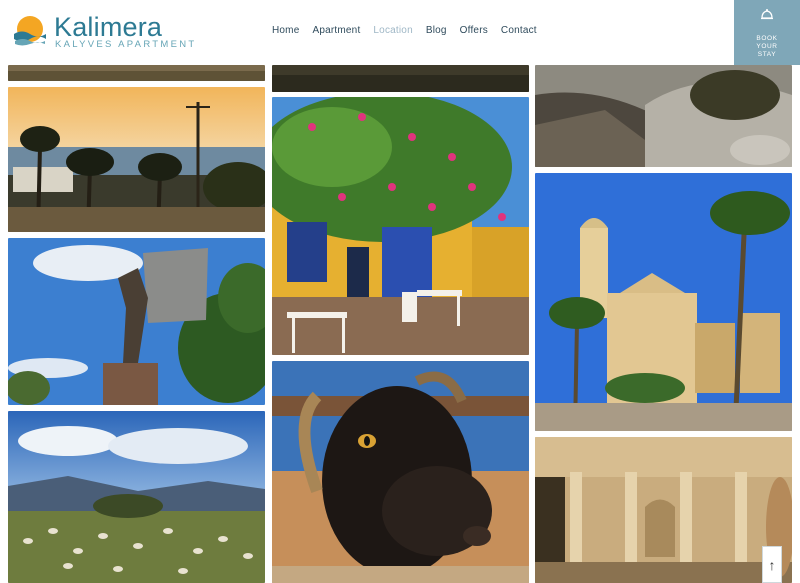  I want to click on arrow-up-icon: ↑, so click(772, 564).